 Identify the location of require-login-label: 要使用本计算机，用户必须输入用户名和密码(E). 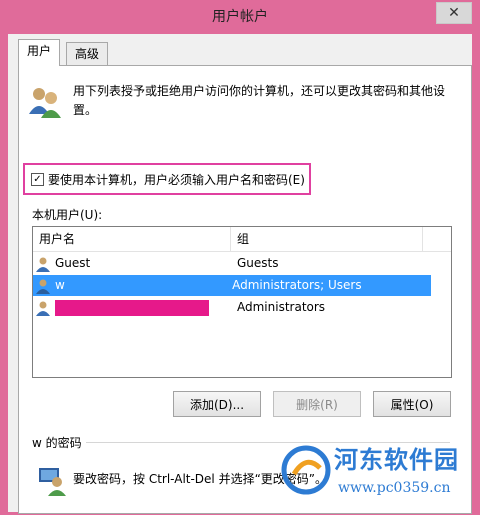
(176, 179).